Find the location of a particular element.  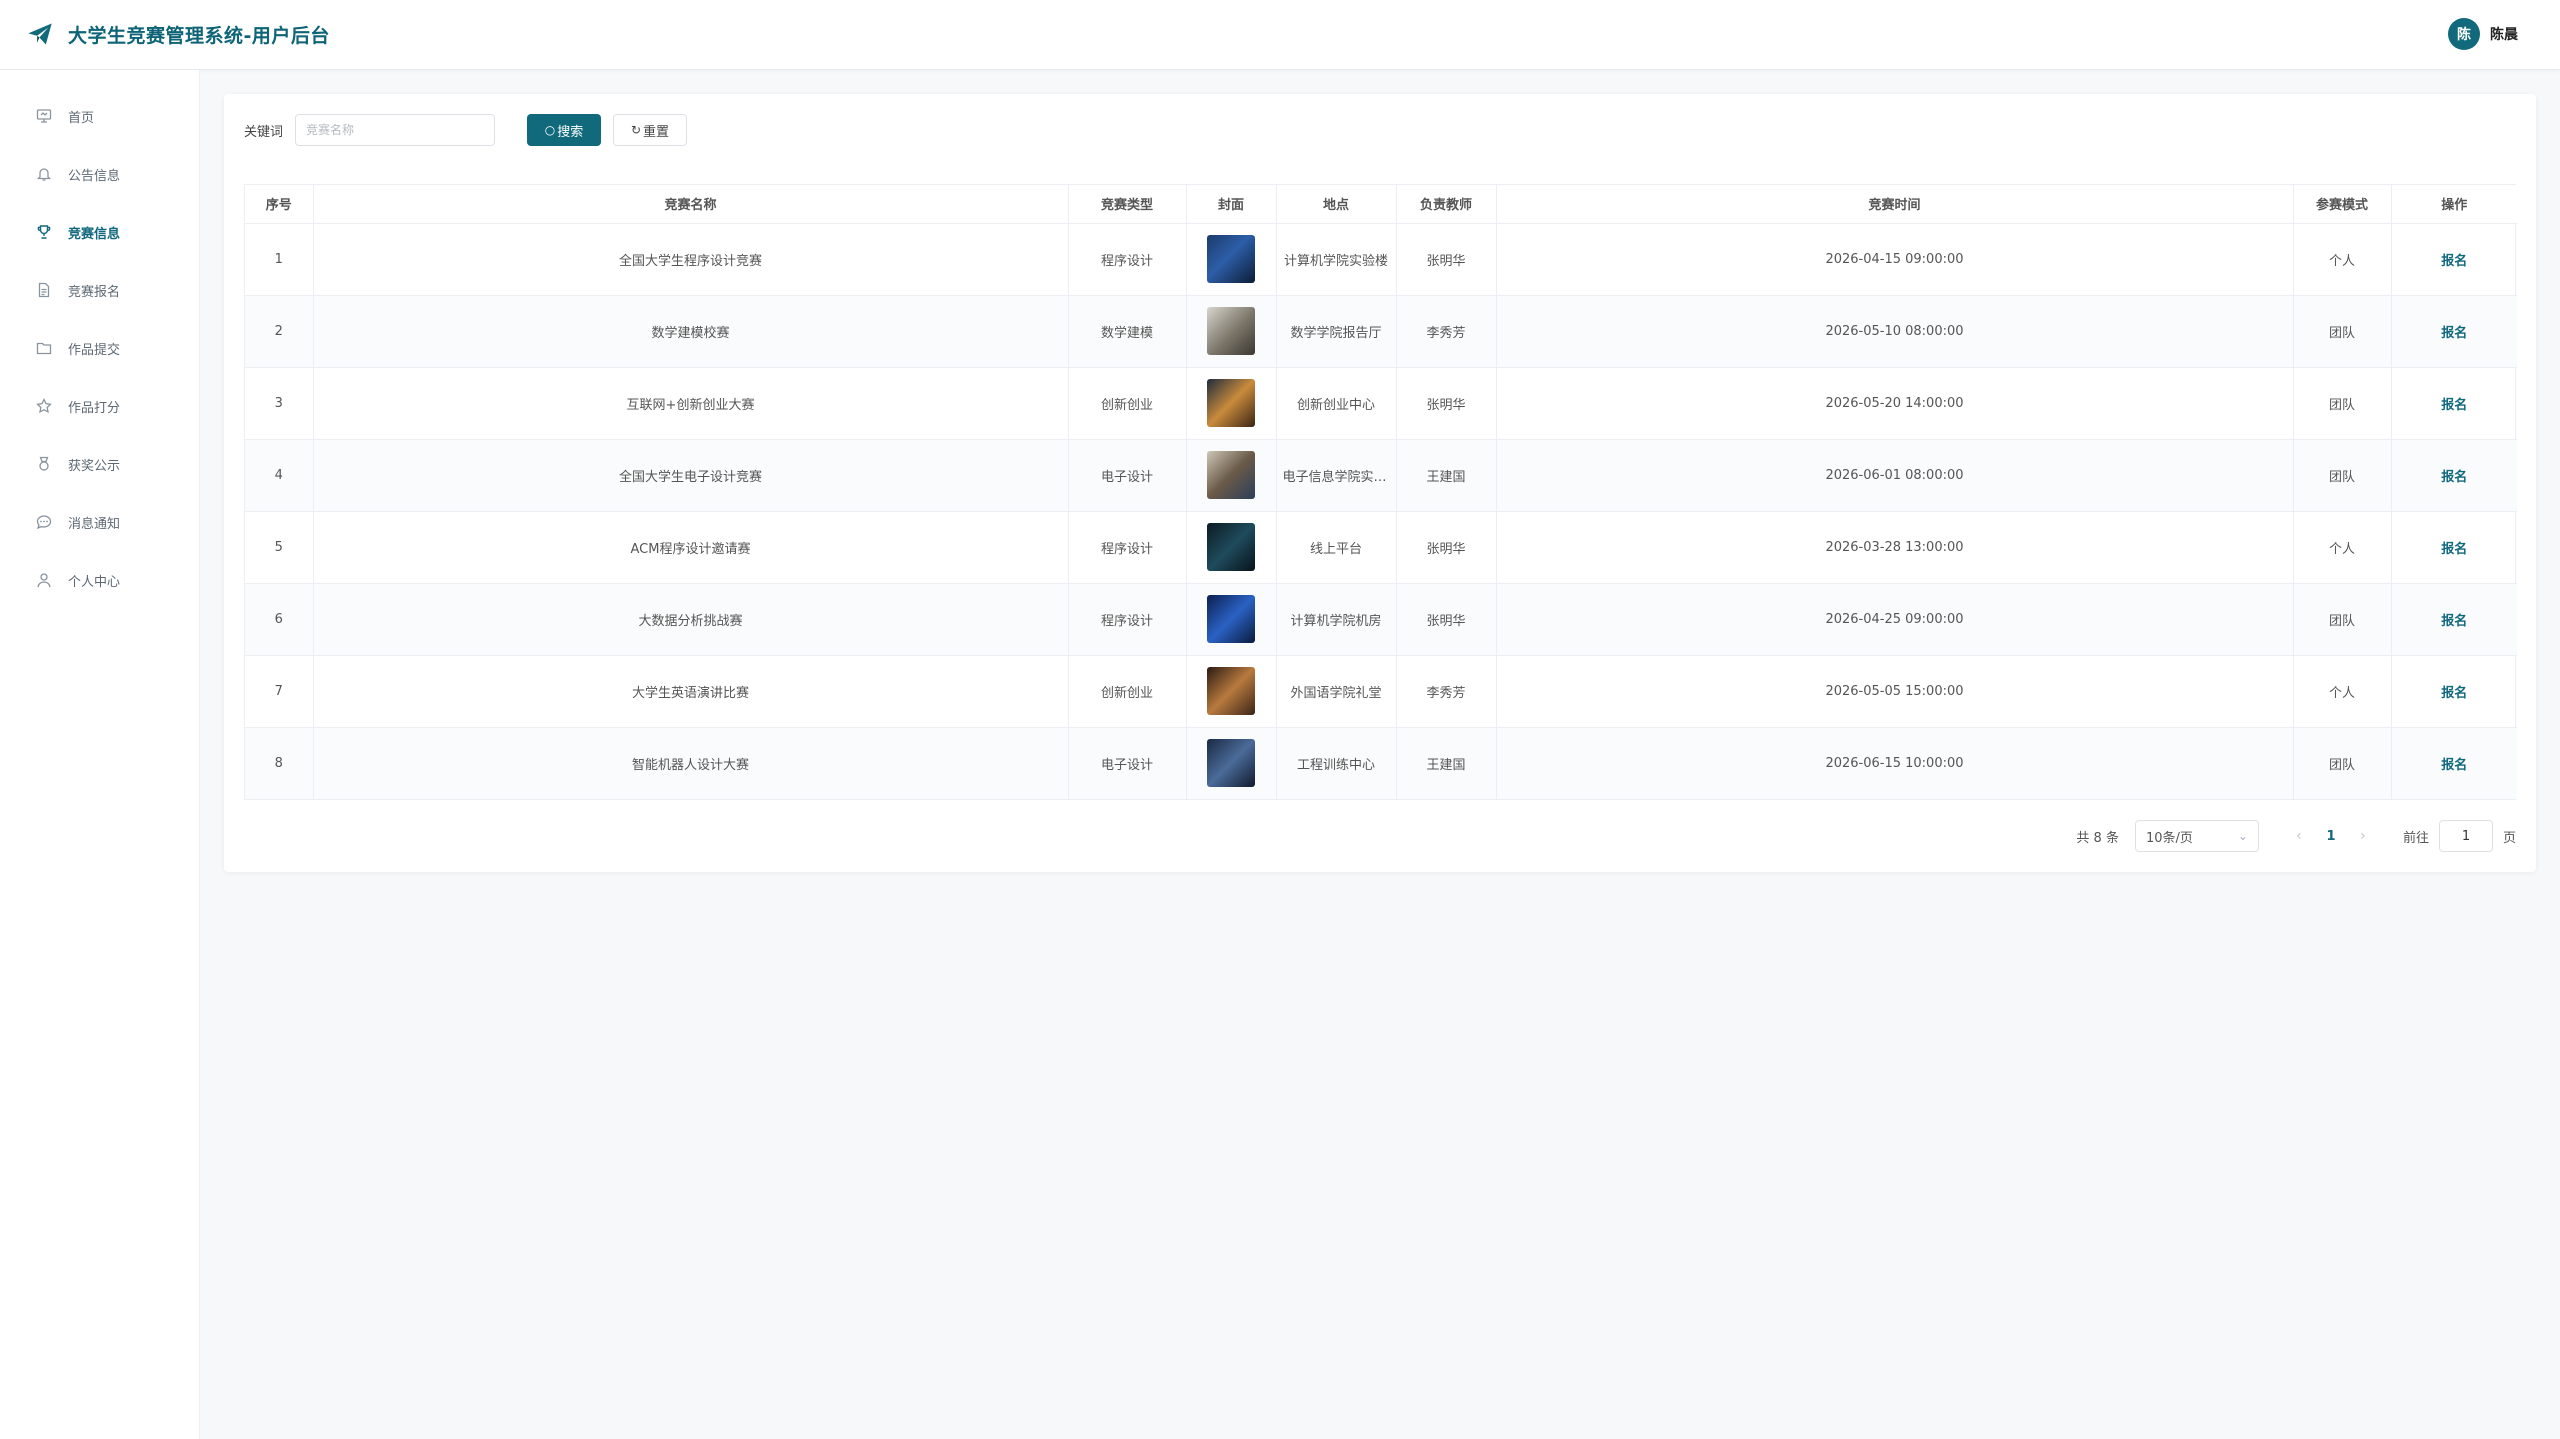

sidebar-item-announcements: 公告信息 is located at coordinates (100, 174).